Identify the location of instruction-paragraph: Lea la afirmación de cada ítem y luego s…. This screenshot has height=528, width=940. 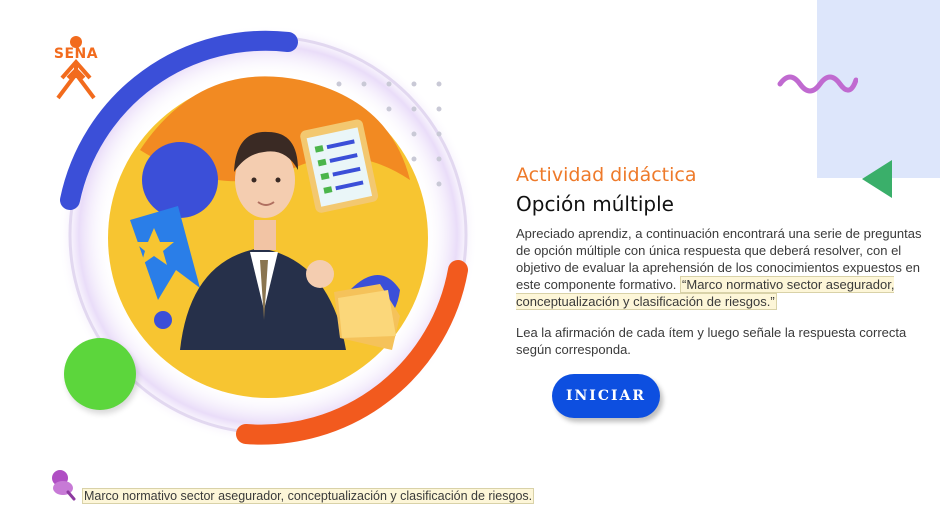
(711, 341).